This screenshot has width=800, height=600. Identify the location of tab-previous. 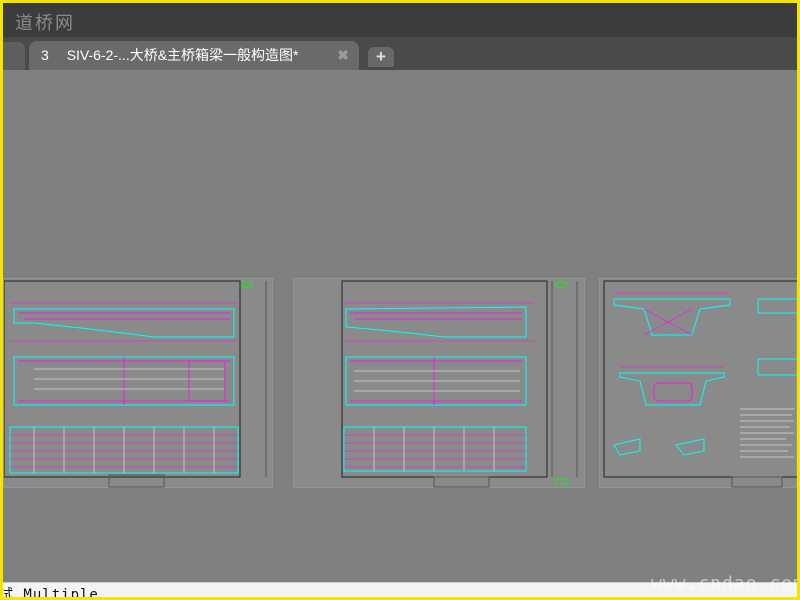
(14, 56).